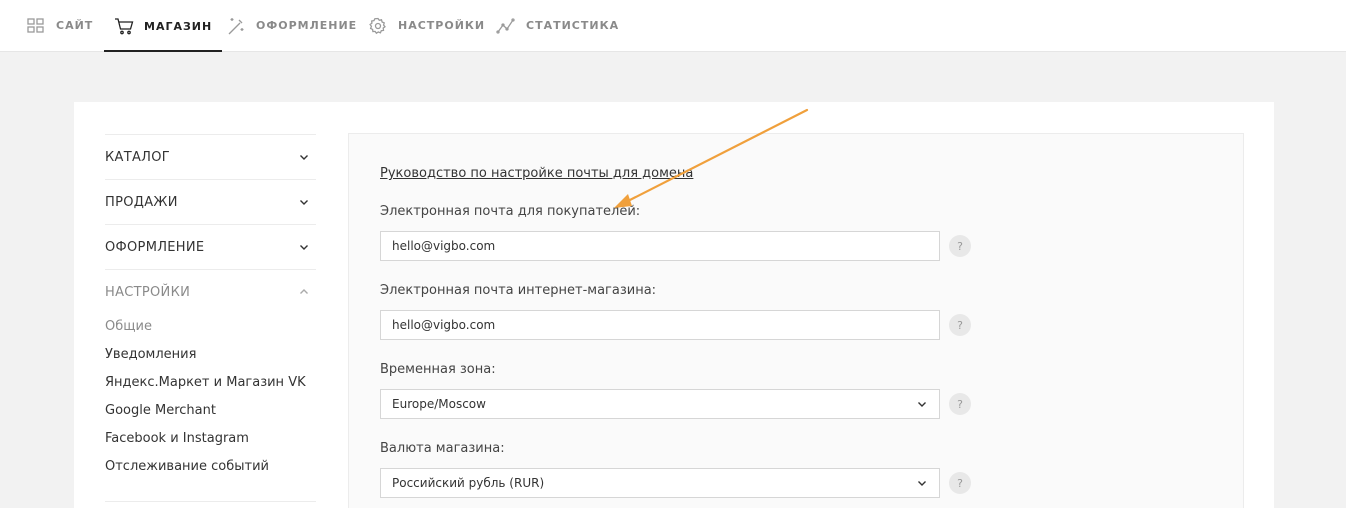 This screenshot has width=1346, height=508. Describe the element at coordinates (210, 246) in the screenshot. I see `sidebar-section-design: ОФОРМЛЕНИЕ` at that location.